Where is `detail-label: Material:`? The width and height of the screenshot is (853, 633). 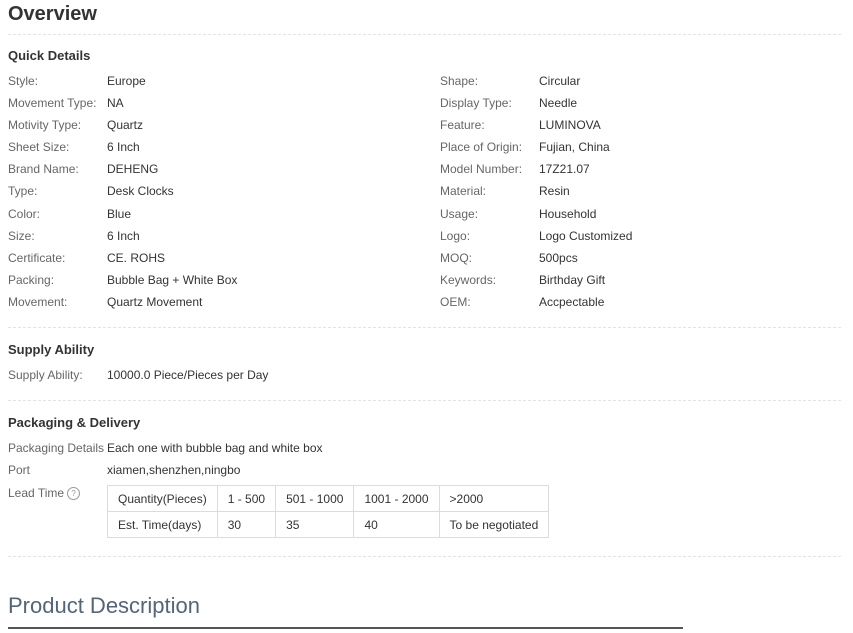
detail-label: Material: is located at coordinates (463, 191).